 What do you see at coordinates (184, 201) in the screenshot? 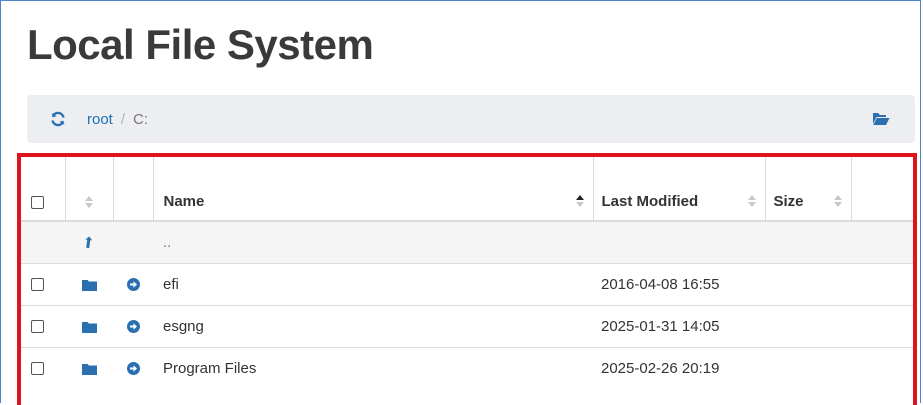
I see `column-header-name-label: Name` at bounding box center [184, 201].